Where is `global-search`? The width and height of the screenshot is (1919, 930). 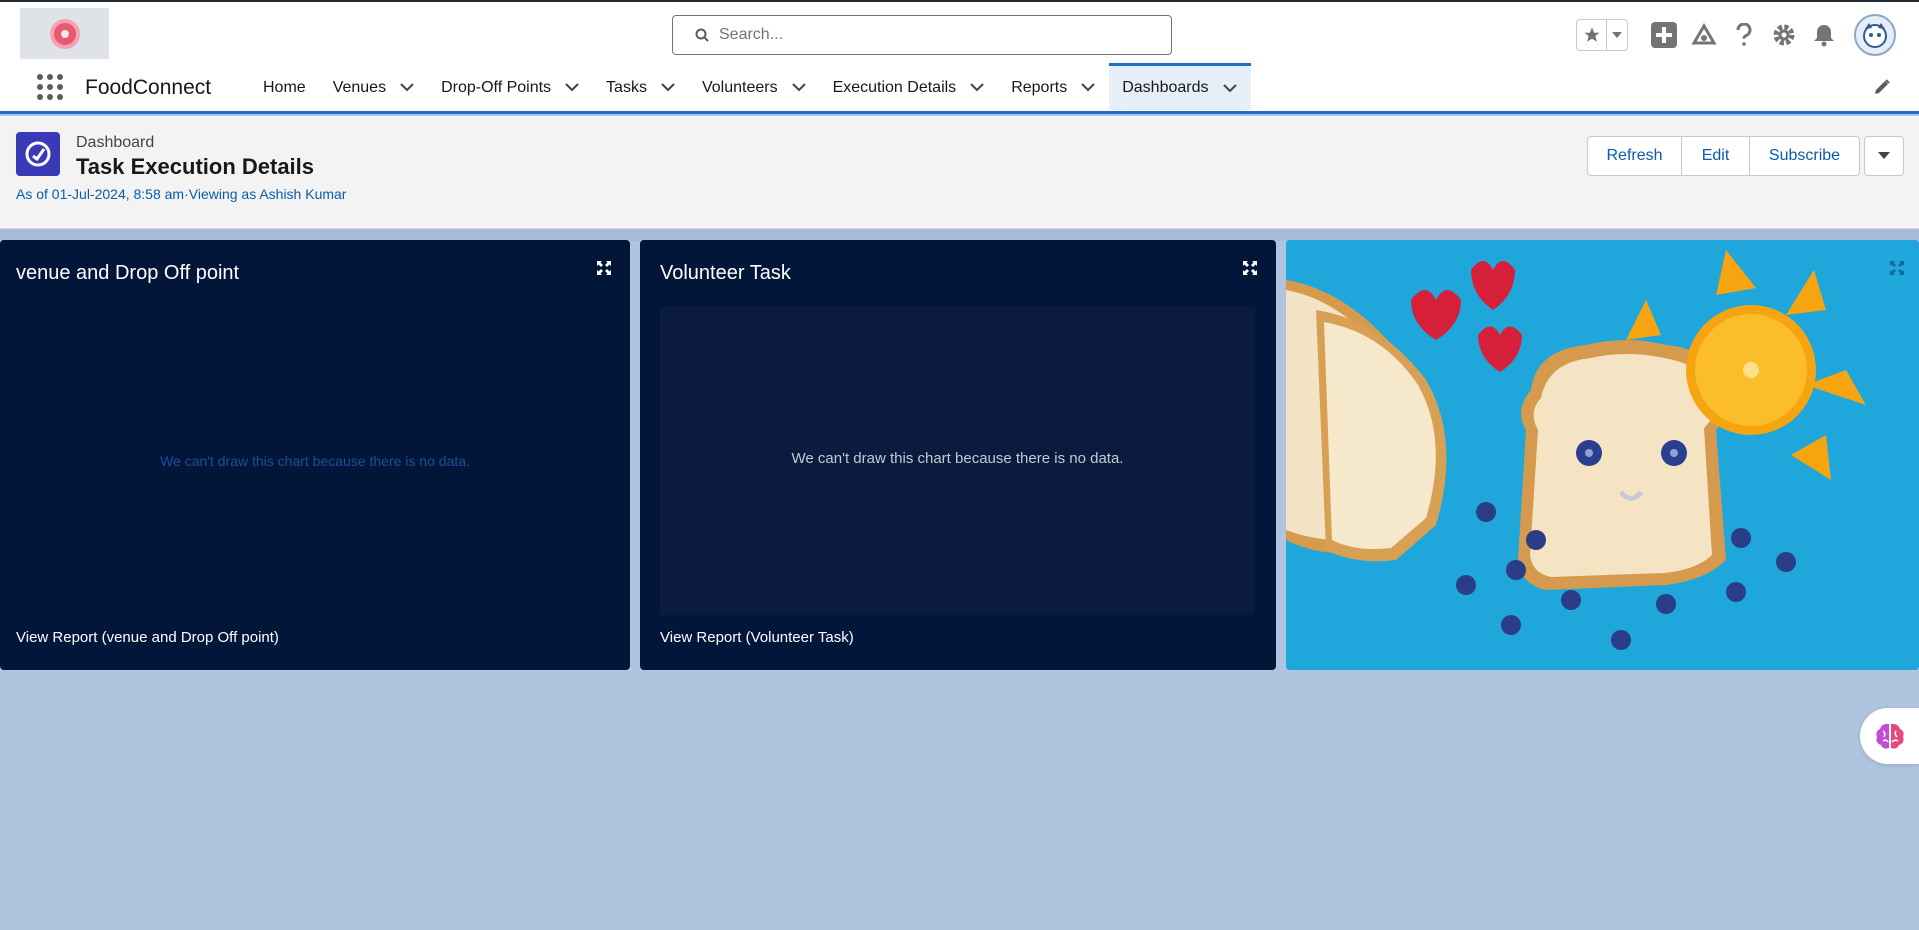
global-search is located at coordinates (922, 35).